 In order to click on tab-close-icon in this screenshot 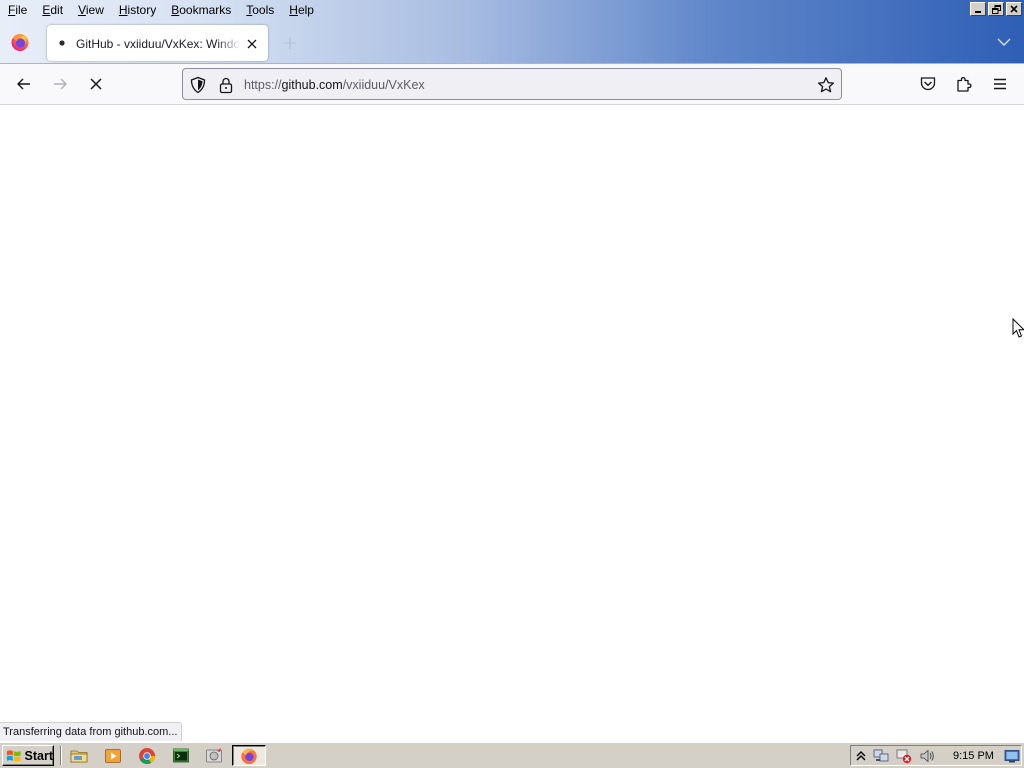, I will do `click(252, 44)`.